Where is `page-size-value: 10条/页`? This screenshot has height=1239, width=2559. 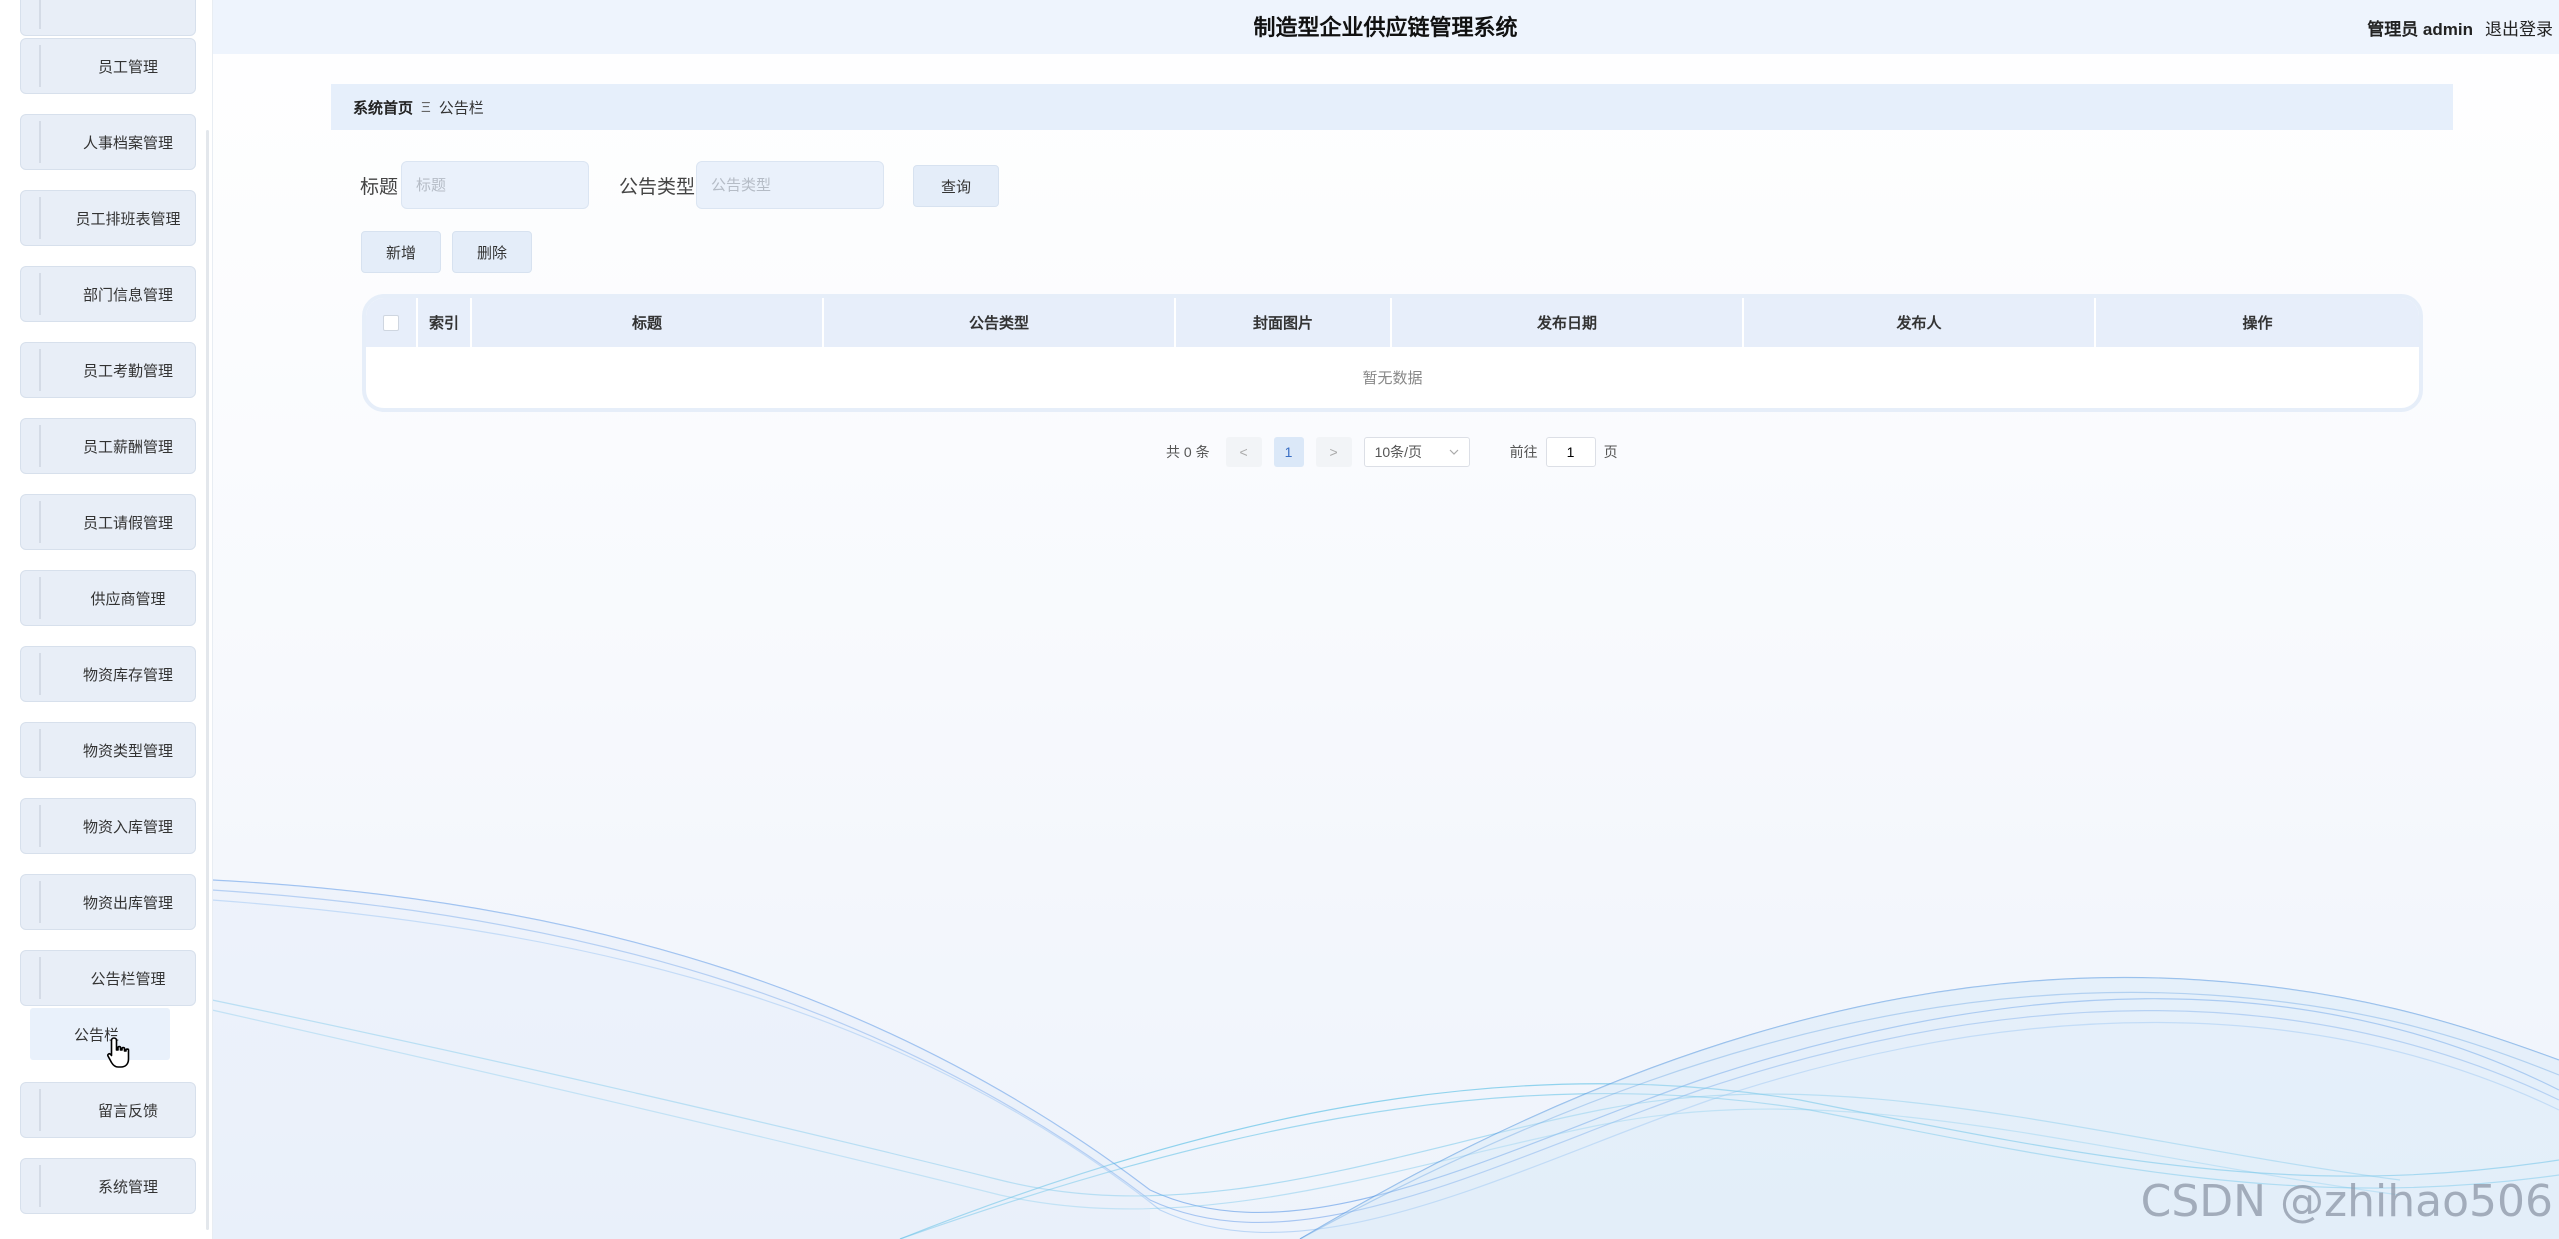 page-size-value: 10条/页 is located at coordinates (1398, 452).